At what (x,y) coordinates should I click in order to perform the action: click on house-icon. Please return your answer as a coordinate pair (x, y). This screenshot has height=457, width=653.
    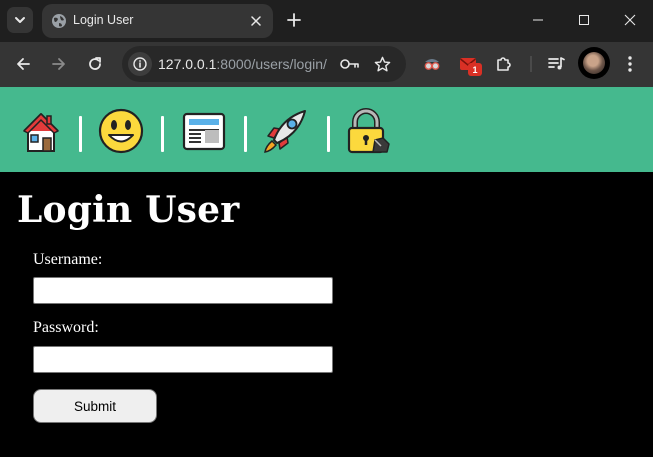
    Looking at the image, I should click on (41, 132).